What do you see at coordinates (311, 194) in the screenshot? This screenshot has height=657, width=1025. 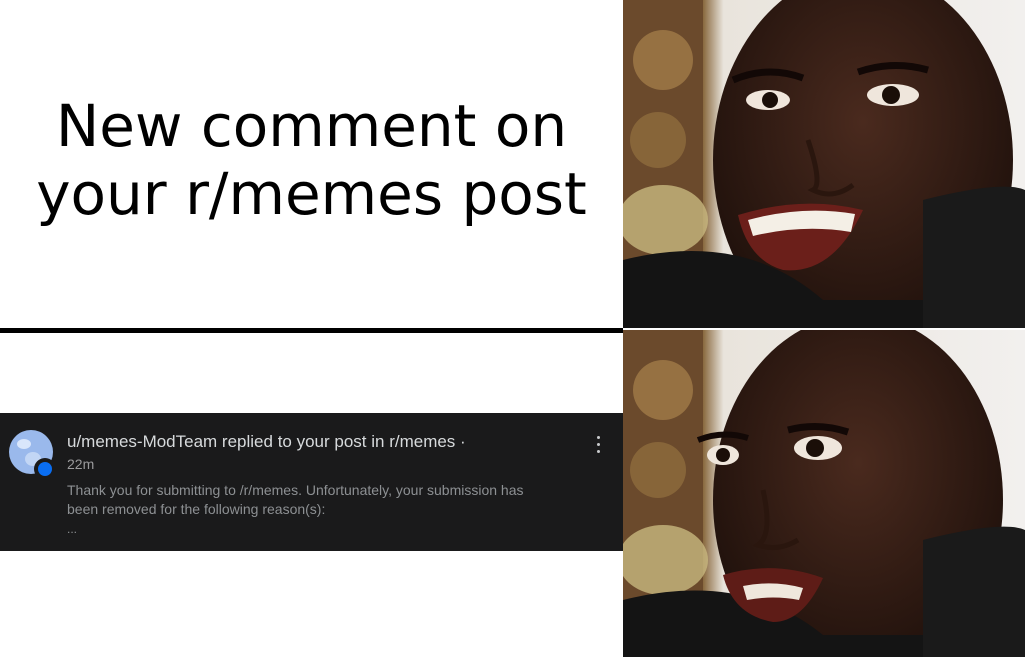 I see `caption-line-2: your r/memes post` at bounding box center [311, 194].